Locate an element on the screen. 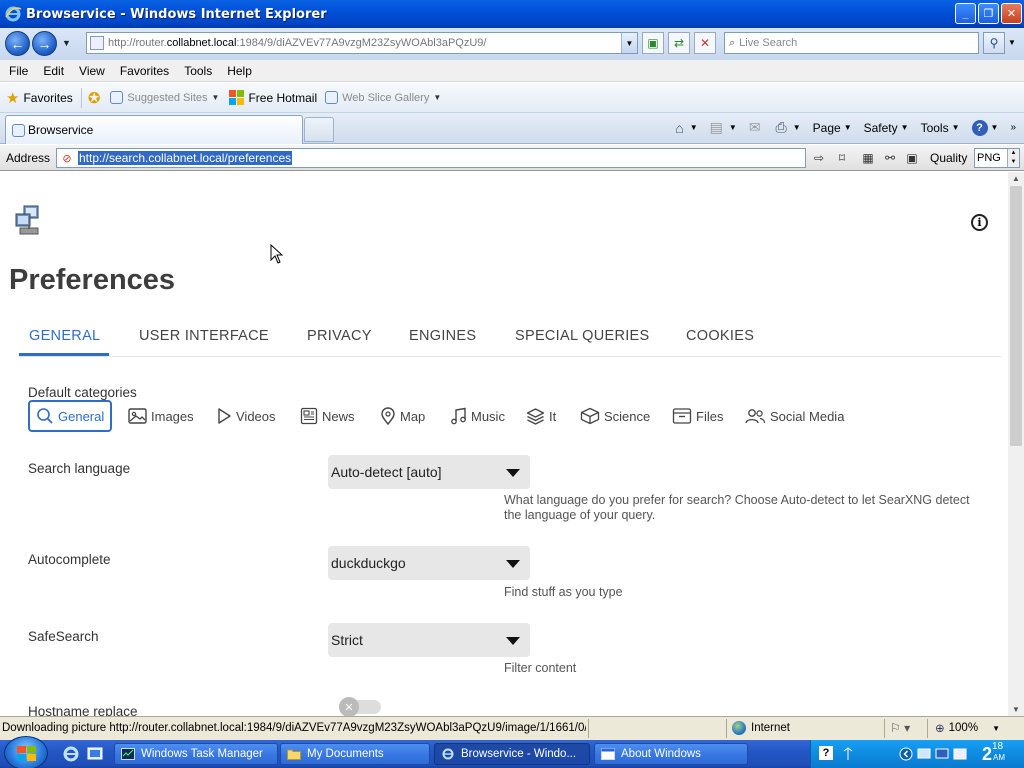 The image size is (1024, 768). menu-view: View is located at coordinates (90, 71).